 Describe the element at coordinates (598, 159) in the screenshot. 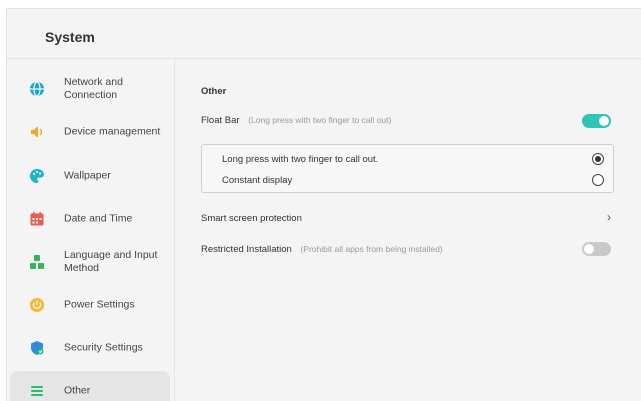

I see `option-long-press-radio` at that location.